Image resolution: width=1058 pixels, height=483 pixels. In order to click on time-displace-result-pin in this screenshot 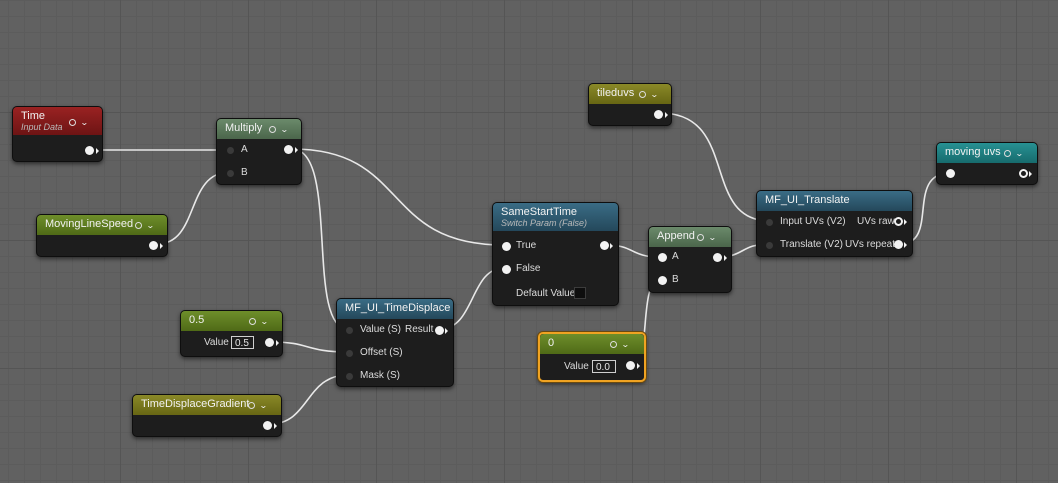, I will do `click(439, 330)`.